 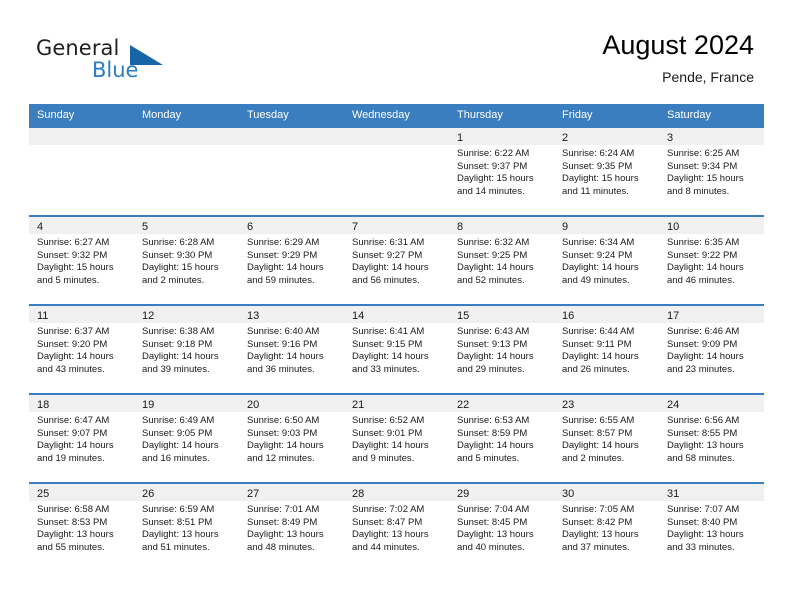 I want to click on daylight-duration-line2: and 11 minutes., so click(x=595, y=191).